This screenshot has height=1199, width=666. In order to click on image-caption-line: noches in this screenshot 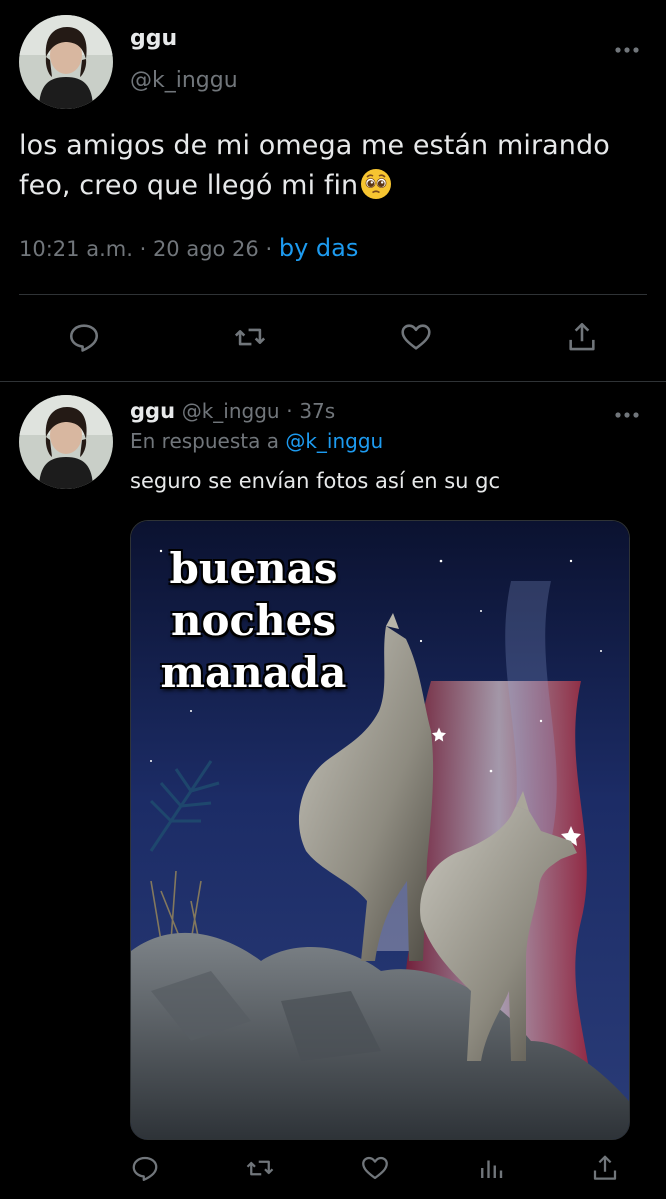, I will do `click(253, 620)`.